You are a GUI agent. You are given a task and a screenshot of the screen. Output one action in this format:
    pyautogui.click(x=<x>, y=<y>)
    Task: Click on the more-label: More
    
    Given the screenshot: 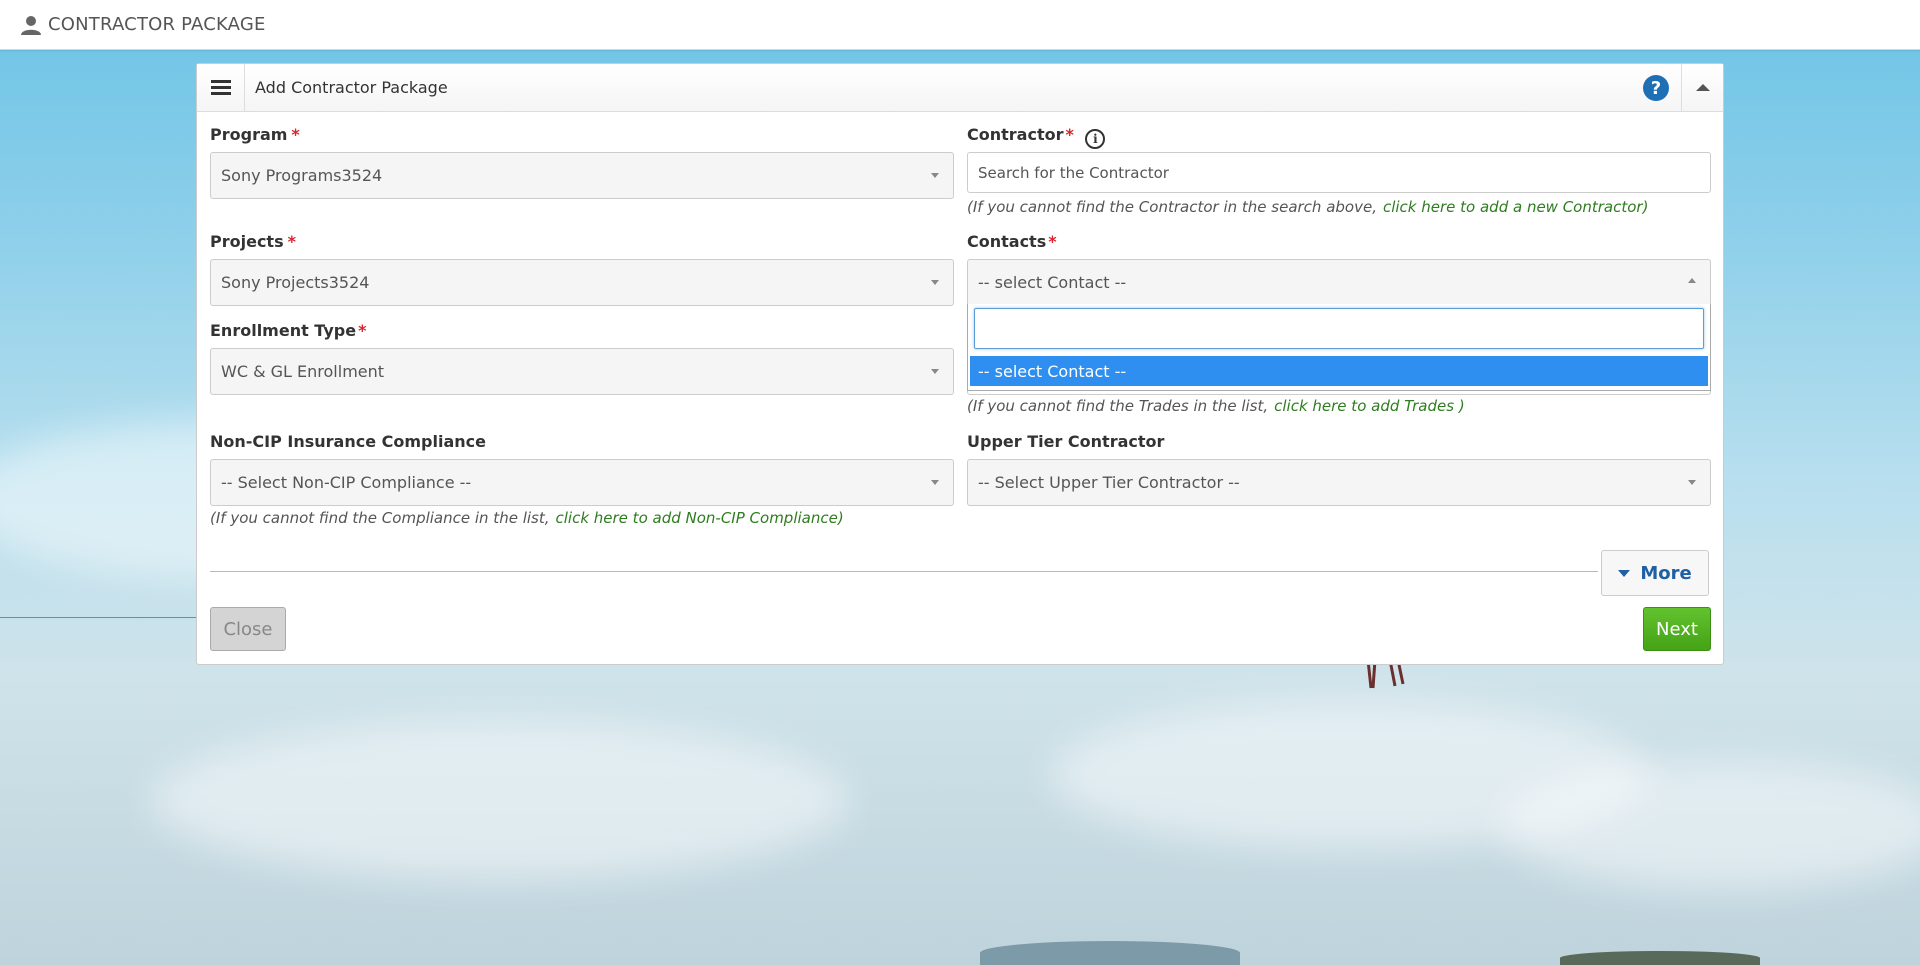 What is the action you would take?
    pyautogui.click(x=1666, y=573)
    